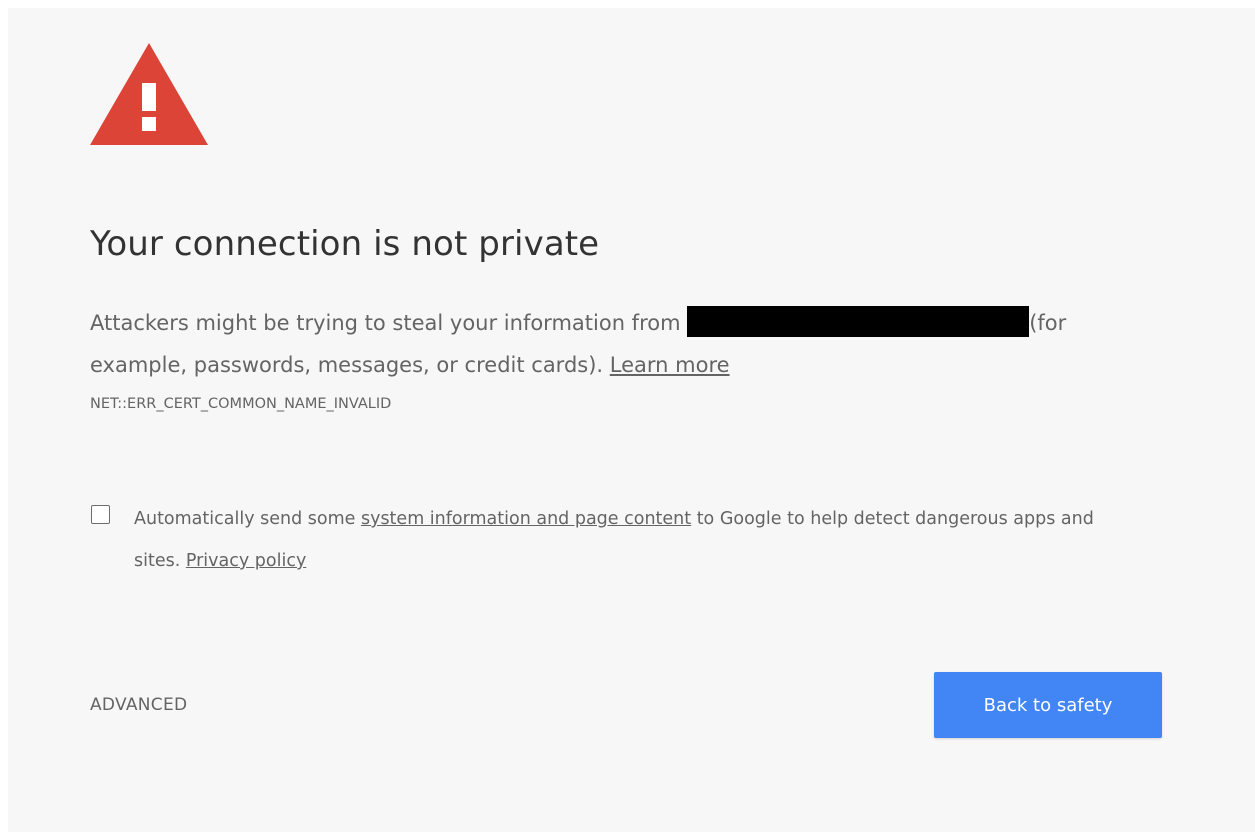 This screenshot has width=1255, height=832. What do you see at coordinates (526, 519) in the screenshot?
I see `system-info-link: system information and page content` at bounding box center [526, 519].